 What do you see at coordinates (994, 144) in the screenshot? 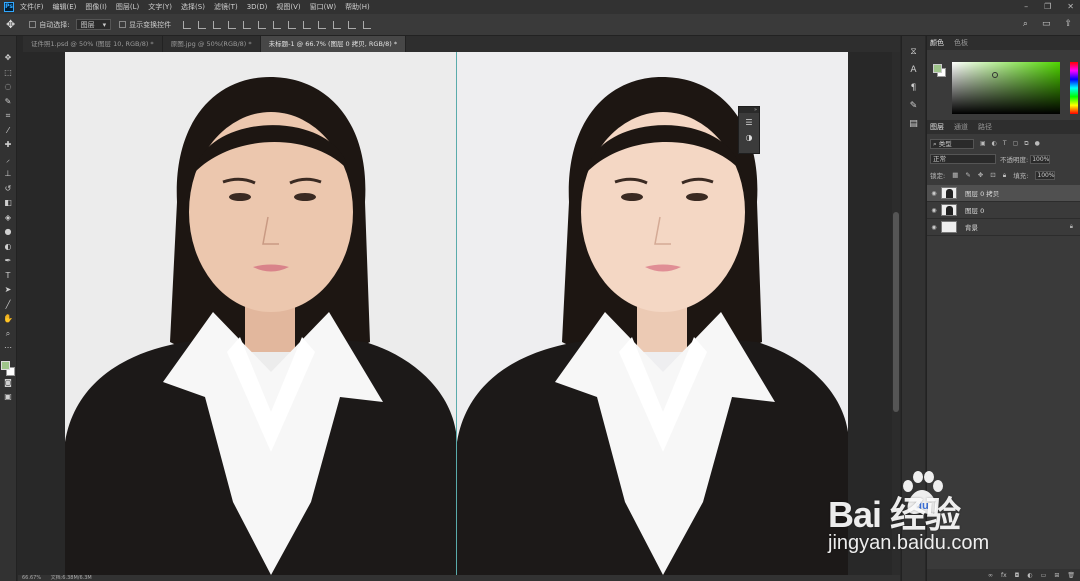
I see `filter-adjustment-icon: ◐` at bounding box center [994, 144].